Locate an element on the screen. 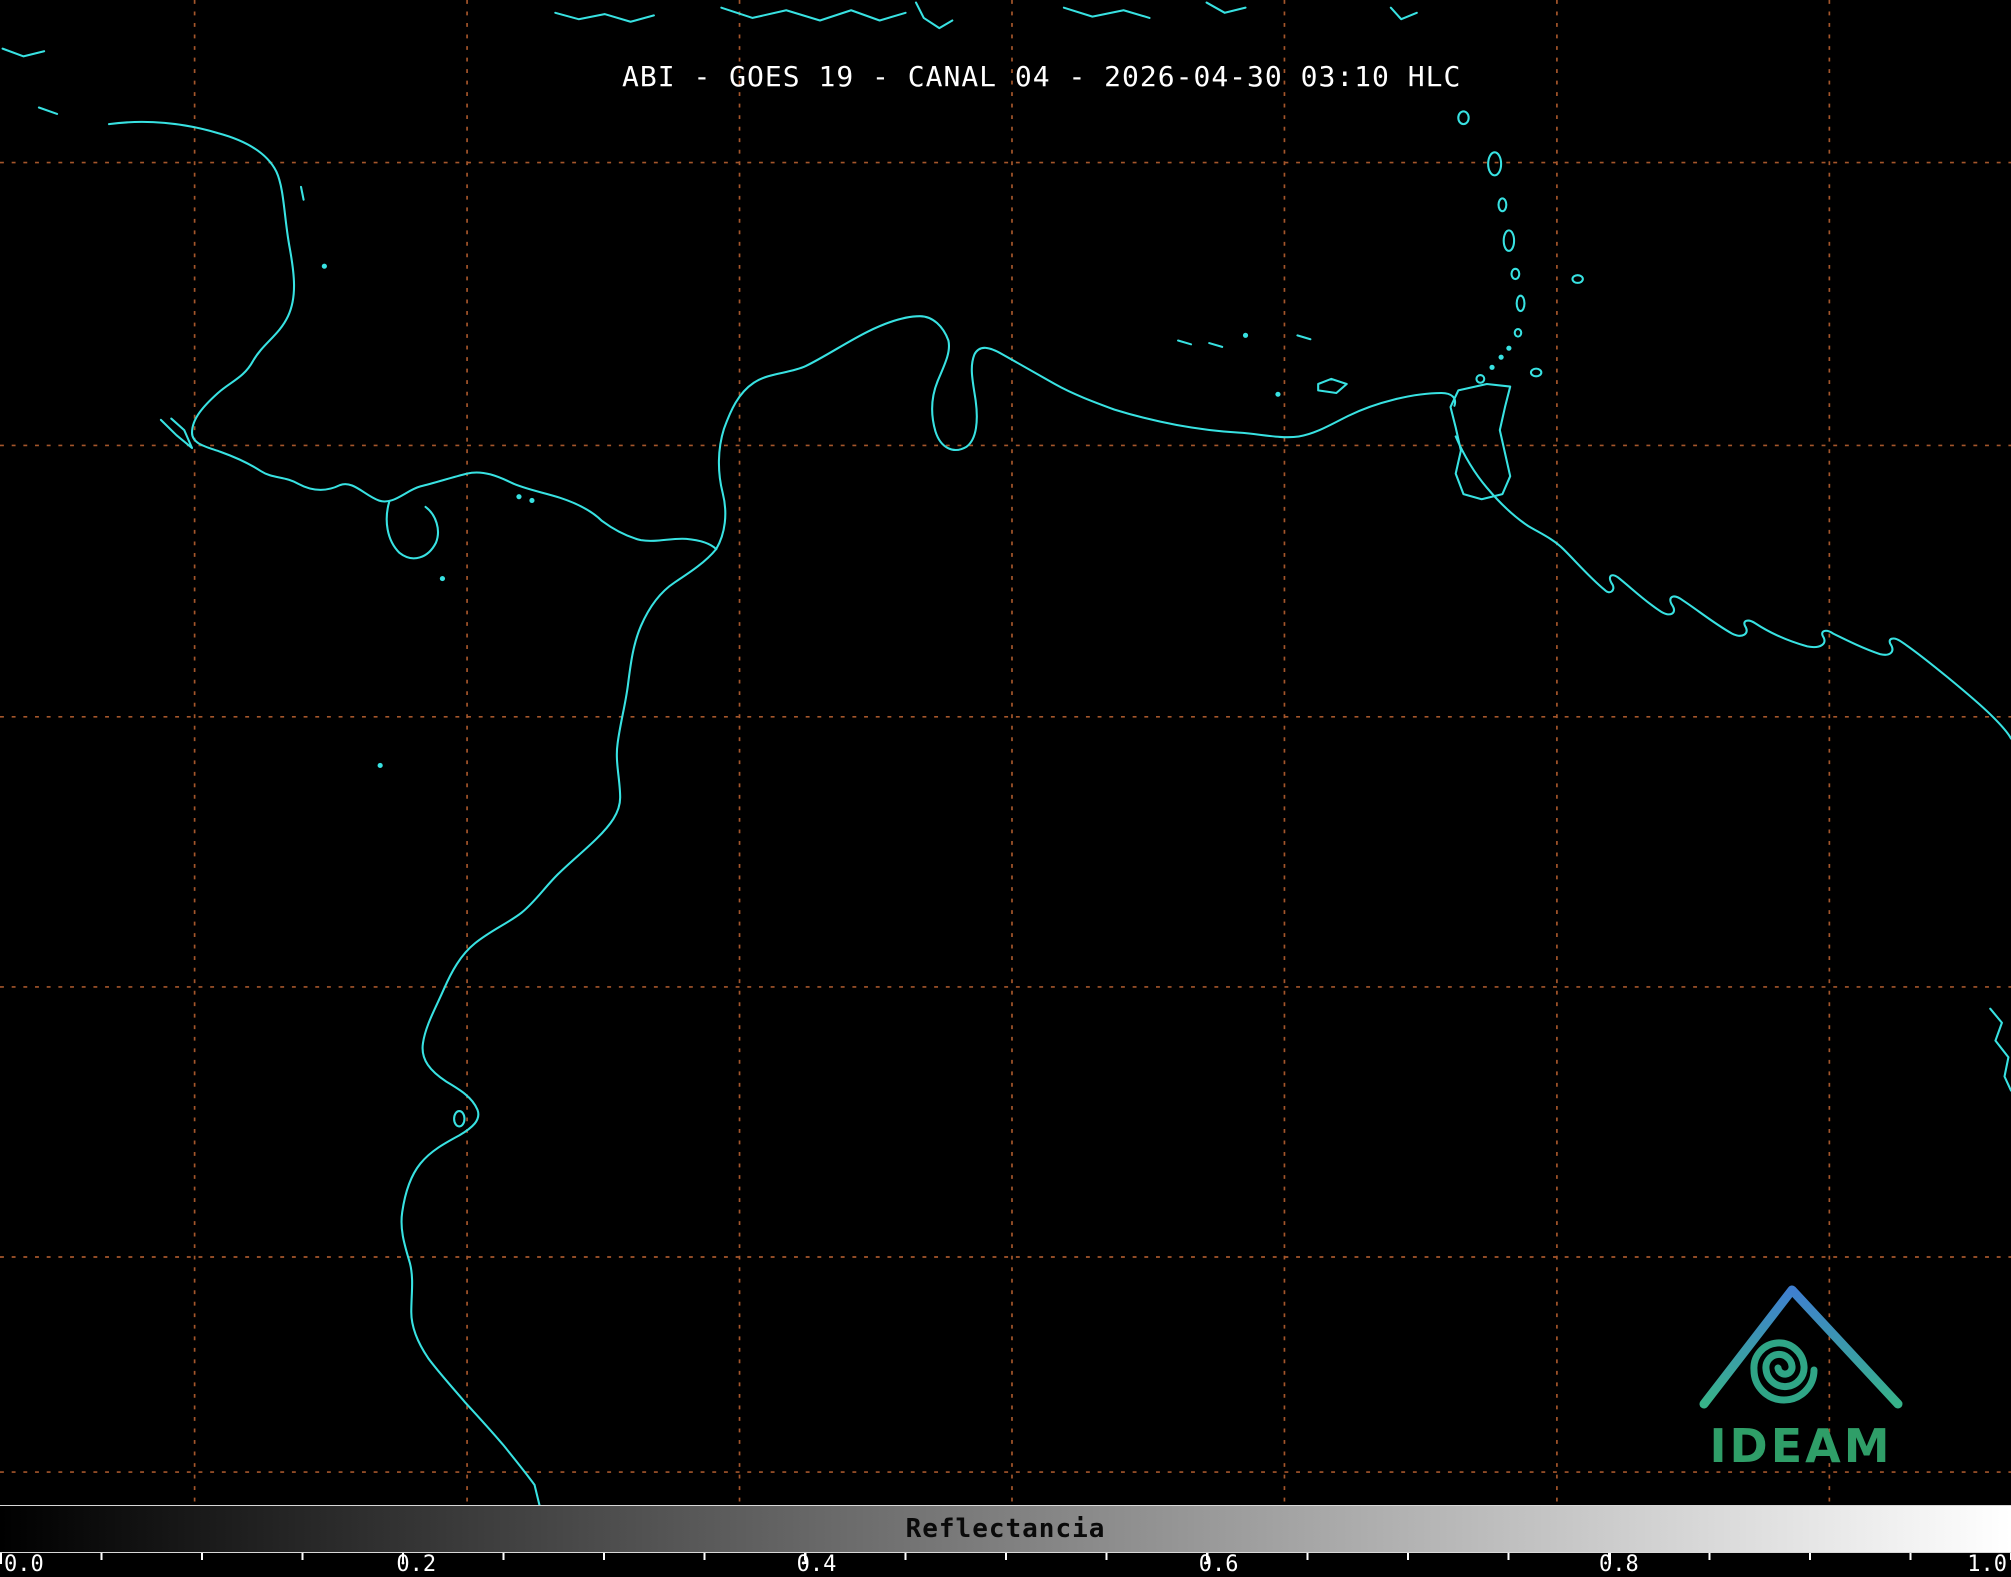  ideam-logo-text: IDEAM is located at coordinates (1800, 1446).